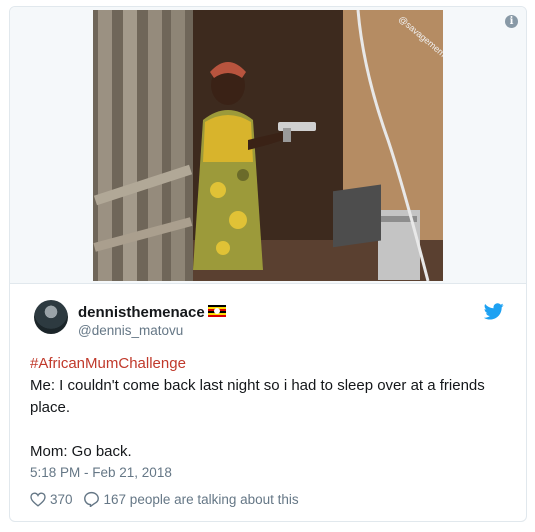 The image size is (535, 532). I want to click on avatar, so click(51, 317).